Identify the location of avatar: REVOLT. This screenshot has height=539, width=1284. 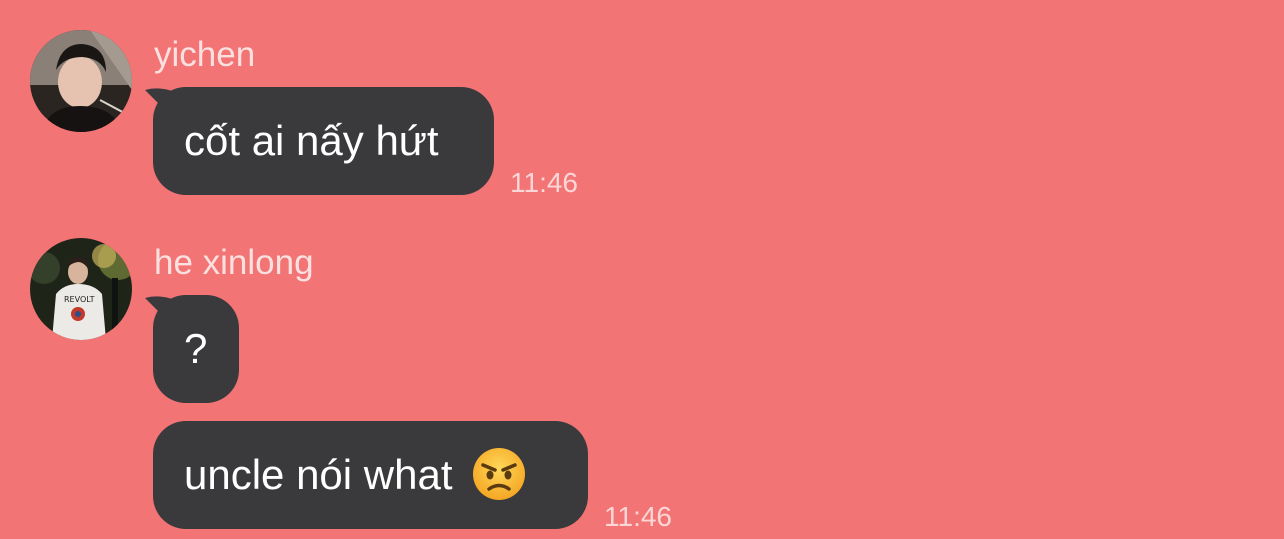
(81, 289).